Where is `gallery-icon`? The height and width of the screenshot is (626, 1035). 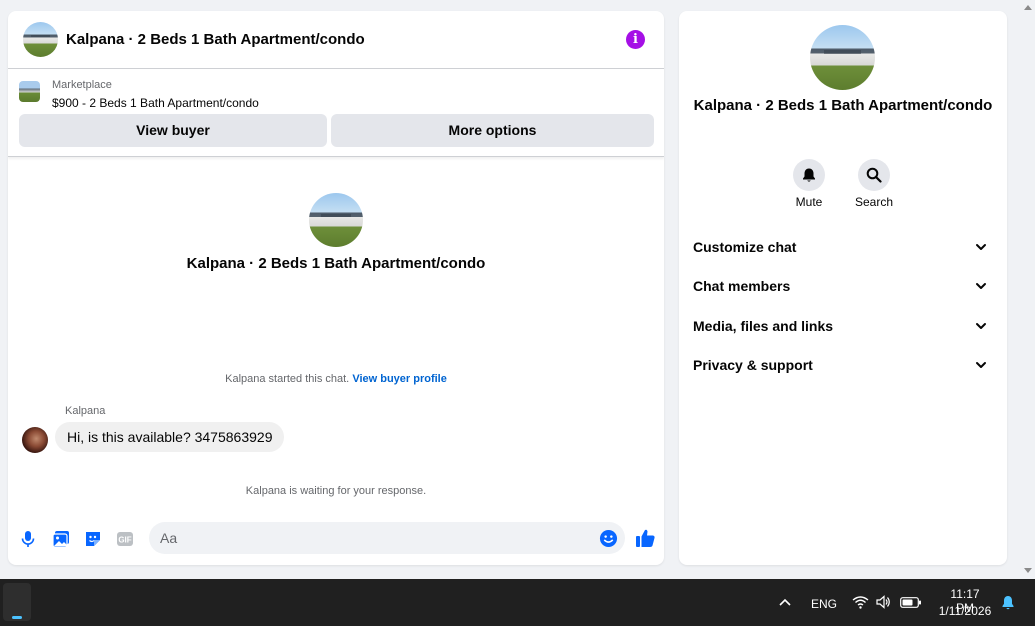 gallery-icon is located at coordinates (61, 539).